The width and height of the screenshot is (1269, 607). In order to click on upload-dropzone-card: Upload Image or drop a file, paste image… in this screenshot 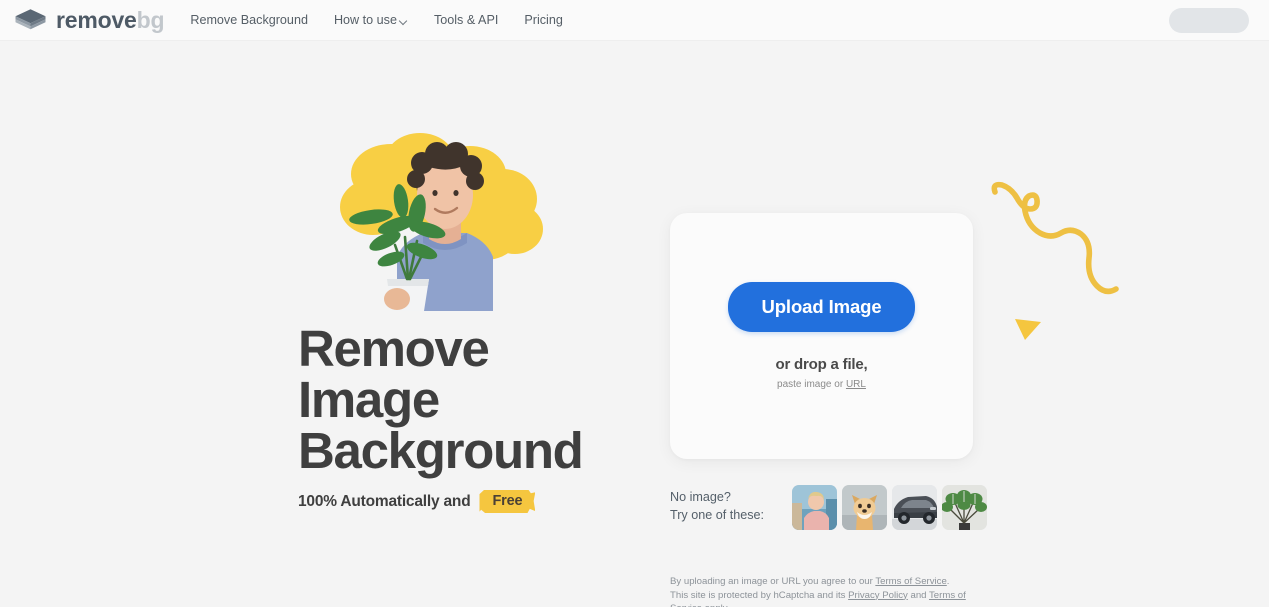, I will do `click(821, 336)`.